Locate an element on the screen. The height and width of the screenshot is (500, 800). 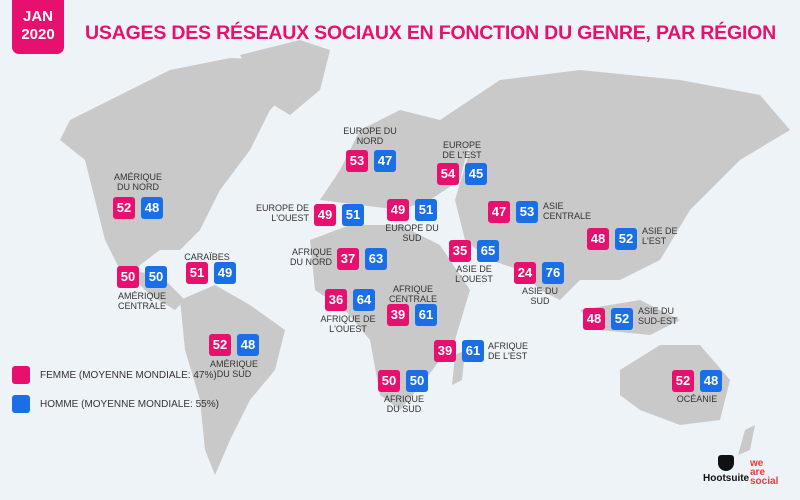
region-label: AFRIQUE DU SUD is located at coordinates (404, 404).